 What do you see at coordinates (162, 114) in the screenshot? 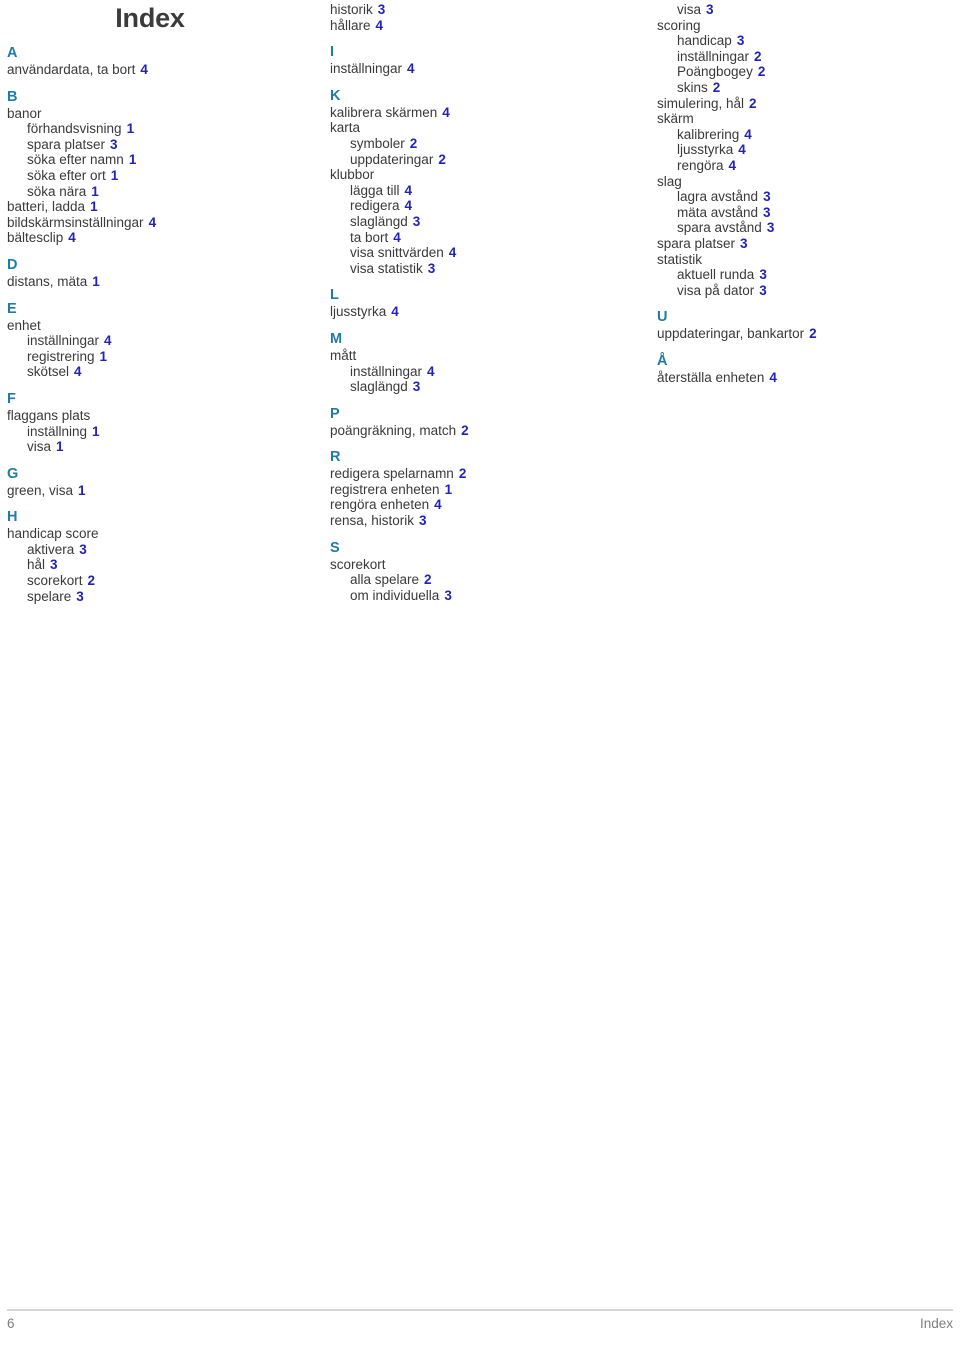
I see `index-entry: banor` at bounding box center [162, 114].